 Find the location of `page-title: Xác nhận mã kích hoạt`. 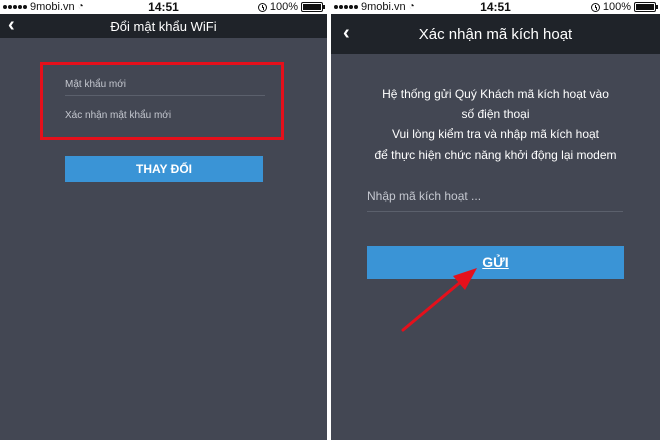

page-title: Xác nhận mã kích hoạt is located at coordinates (495, 34).